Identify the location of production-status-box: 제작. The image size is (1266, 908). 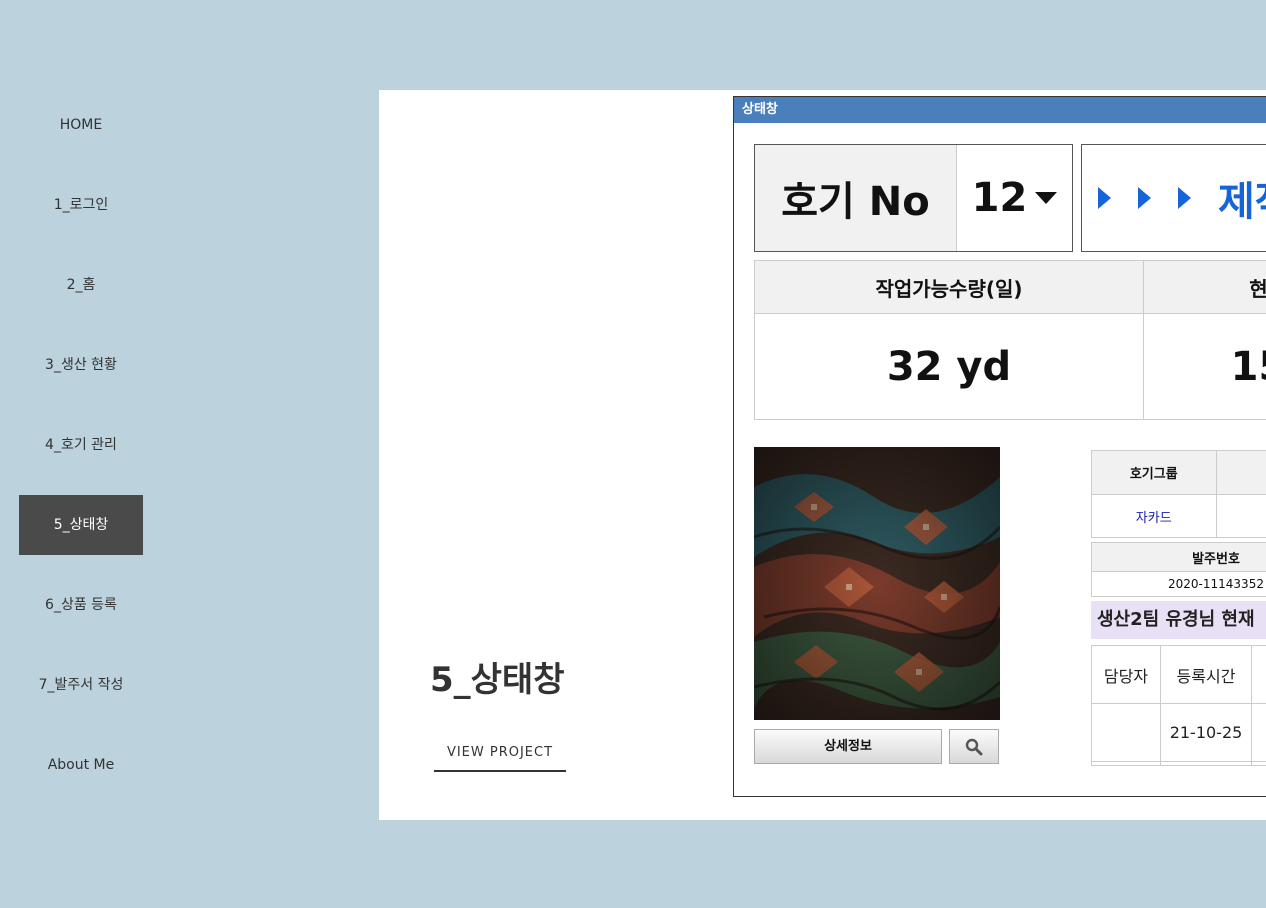
(1173, 198).